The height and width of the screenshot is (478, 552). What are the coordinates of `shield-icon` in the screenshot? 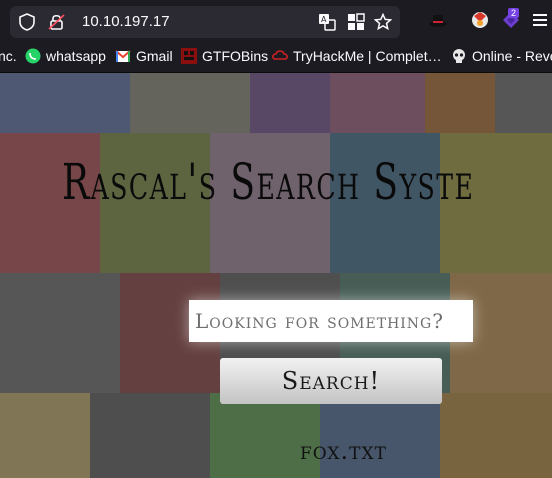 It's located at (27, 22).